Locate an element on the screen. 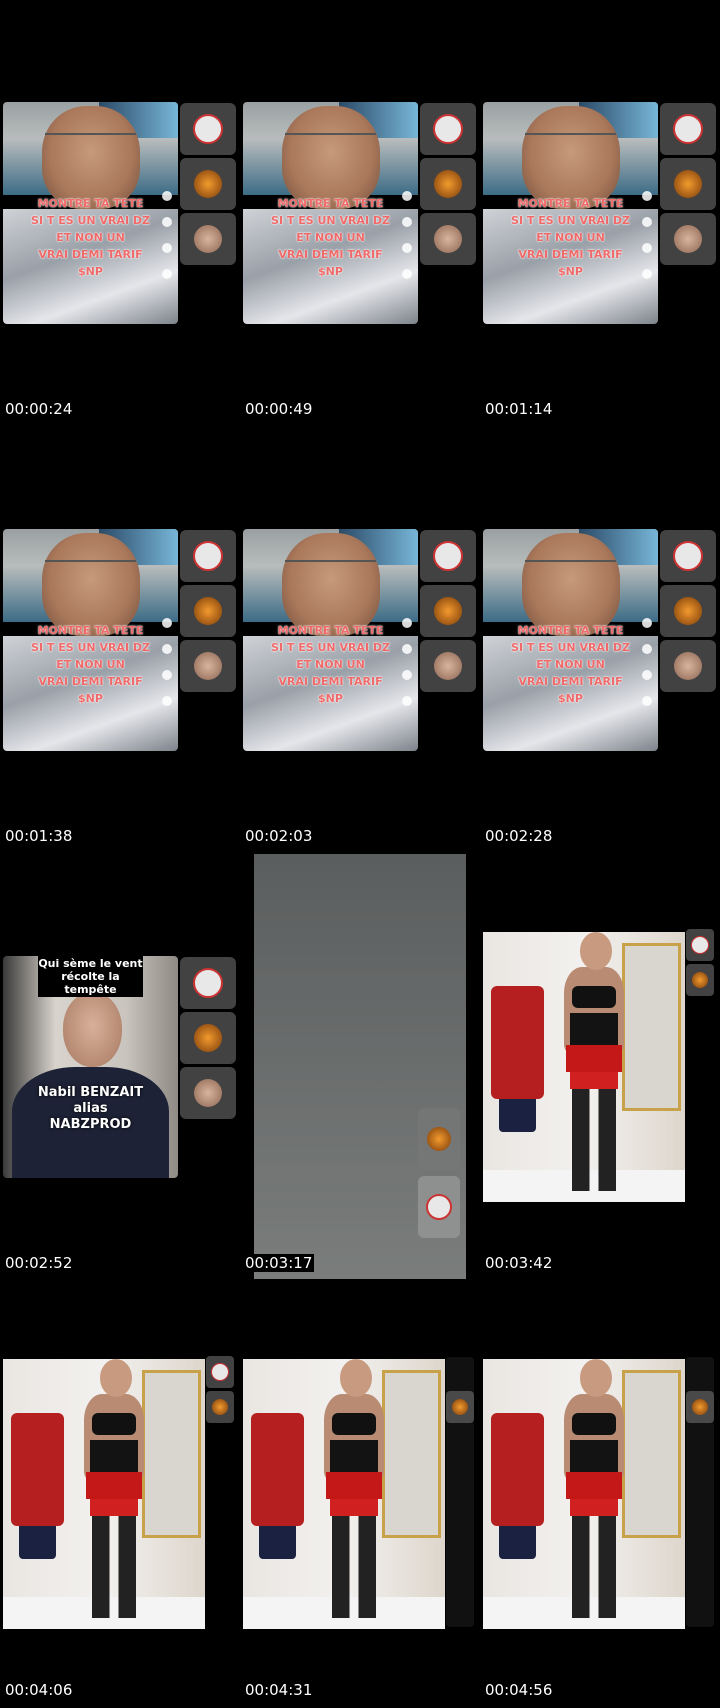  thumbnail-10: 00:04:06 is located at coordinates (120, 1494).